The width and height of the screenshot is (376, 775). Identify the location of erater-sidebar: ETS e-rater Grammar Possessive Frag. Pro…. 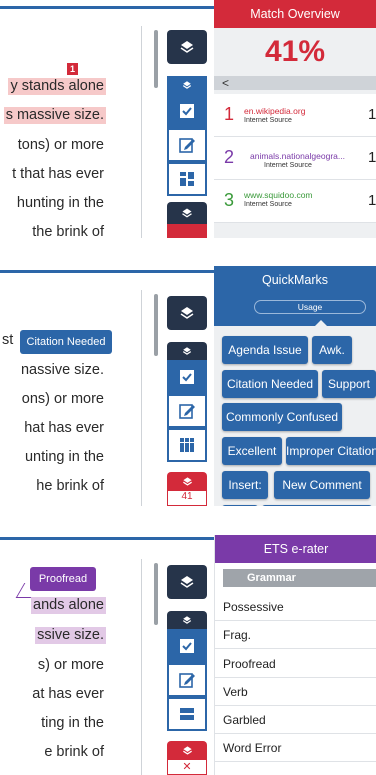
(295, 655).